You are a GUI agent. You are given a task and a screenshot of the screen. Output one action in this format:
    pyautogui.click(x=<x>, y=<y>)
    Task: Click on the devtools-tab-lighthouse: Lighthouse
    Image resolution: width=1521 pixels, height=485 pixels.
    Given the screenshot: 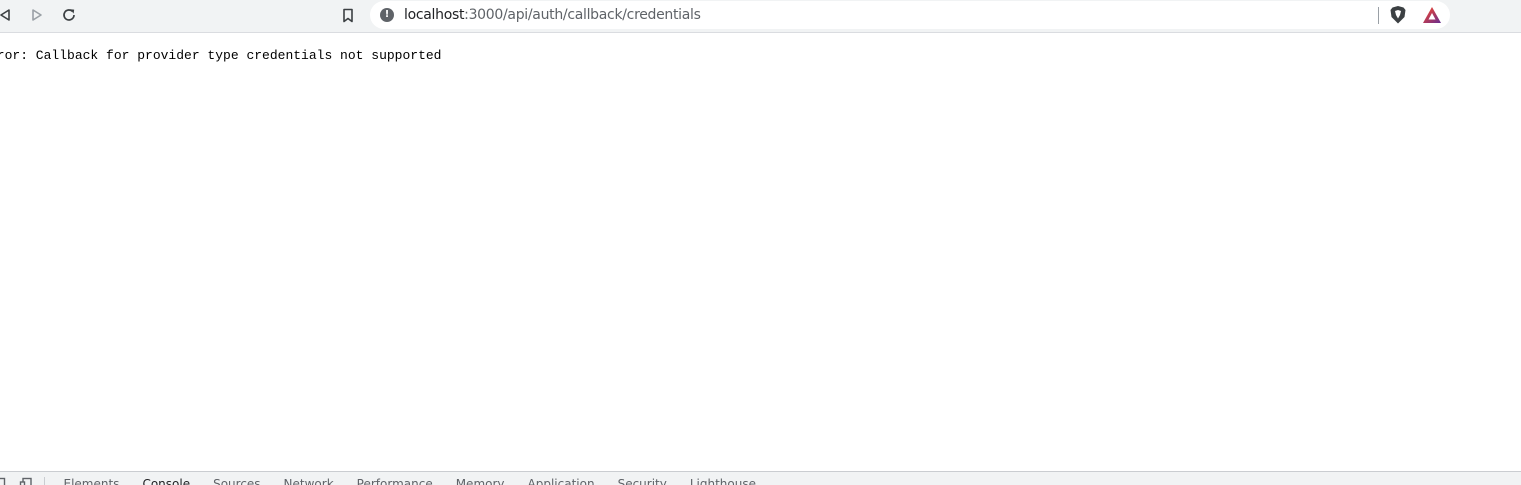 What is the action you would take?
    pyautogui.click(x=722, y=481)
    